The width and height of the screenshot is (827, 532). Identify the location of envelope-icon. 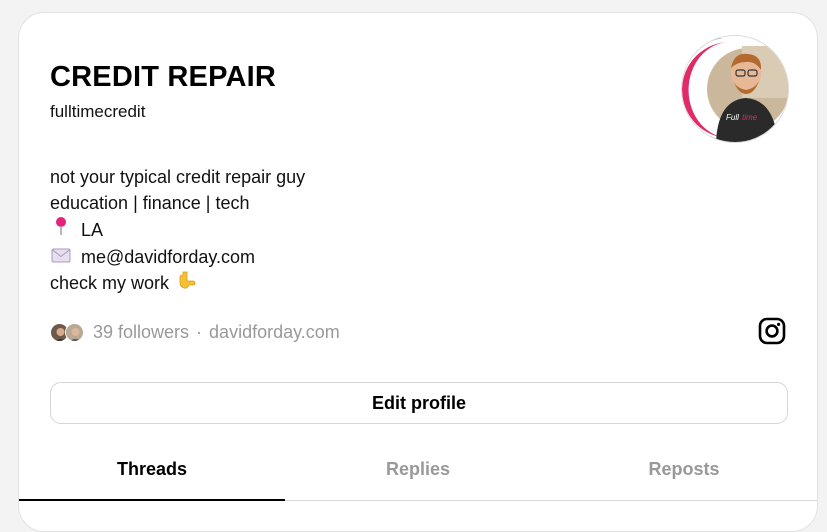
(61, 257).